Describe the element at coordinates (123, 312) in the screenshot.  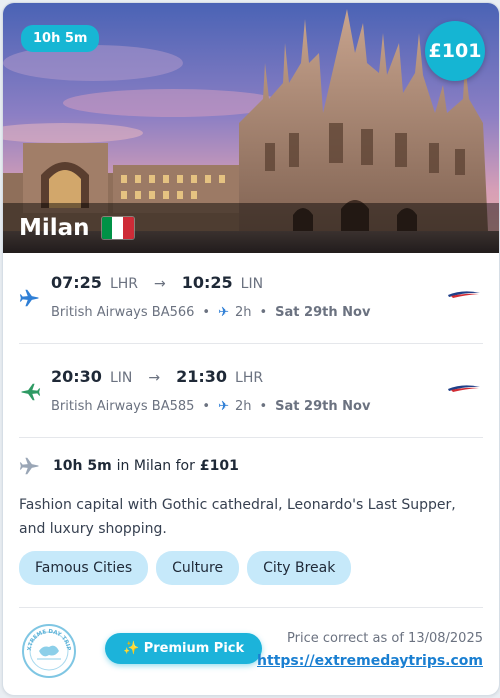
I see `airline-flight: British Airways BA566` at that location.